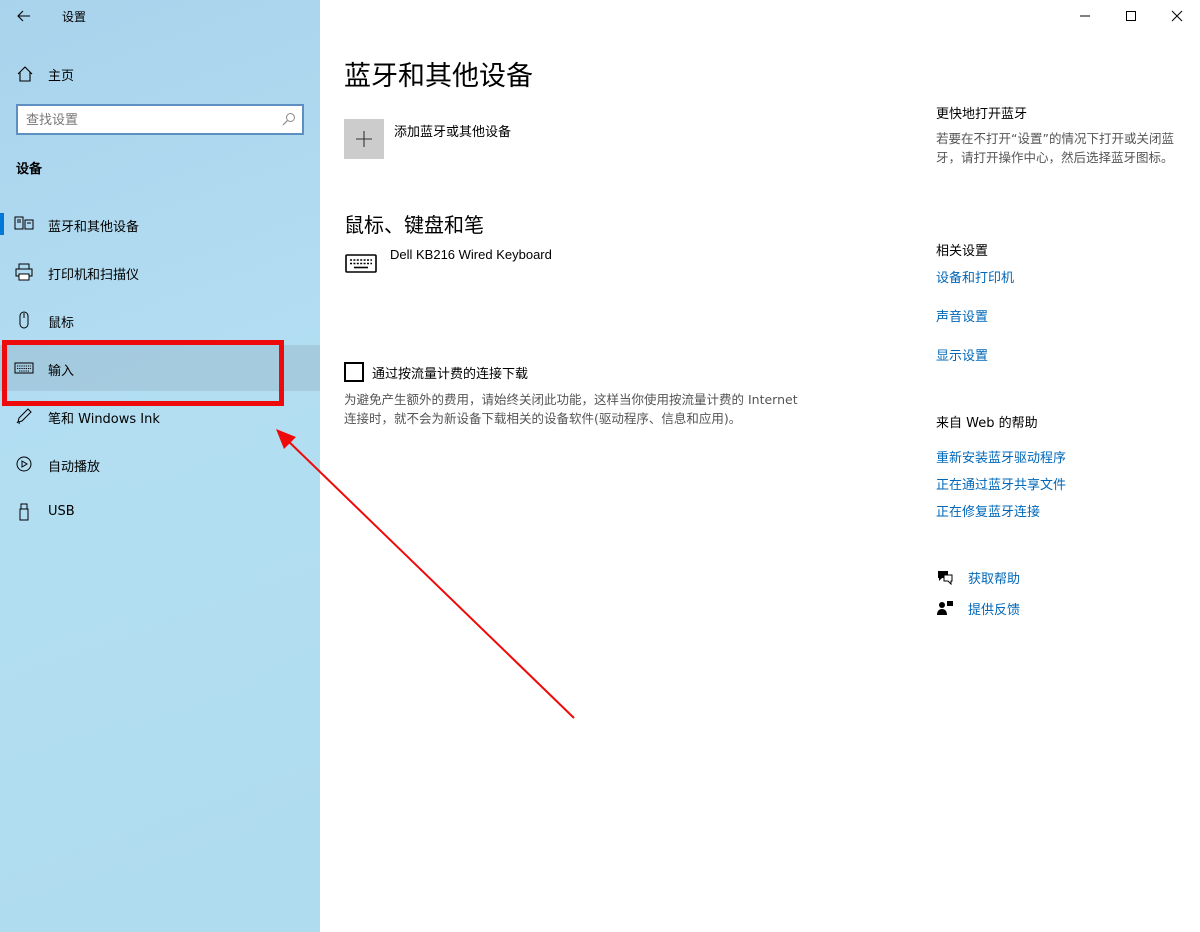 The width and height of the screenshot is (1200, 932). What do you see at coordinates (987, 423) in the screenshot?
I see `web-help-title: 来自 Web 的帮助` at bounding box center [987, 423].